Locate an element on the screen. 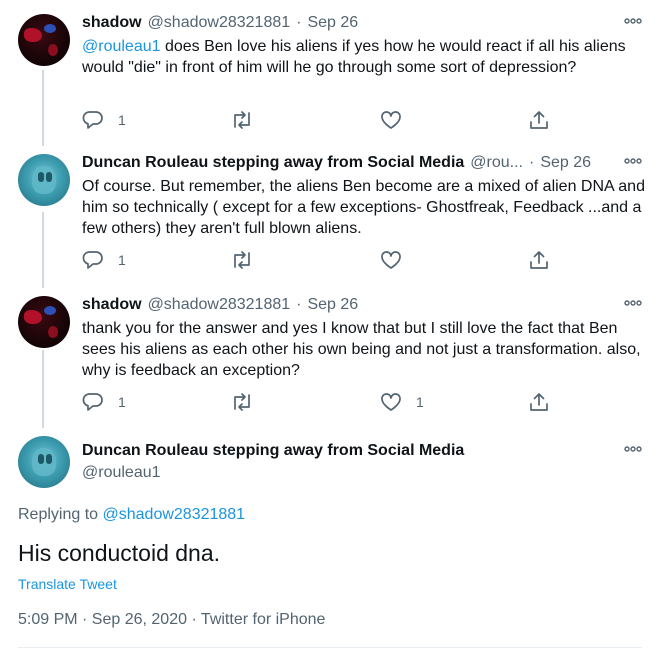  mention-link: @rouleau1 is located at coordinates (121, 46).